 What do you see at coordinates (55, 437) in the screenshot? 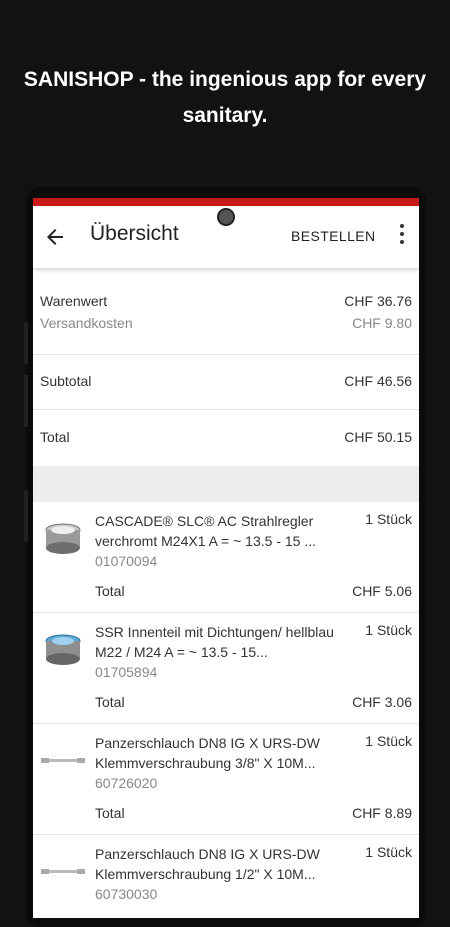
I see `total-label: Total` at bounding box center [55, 437].